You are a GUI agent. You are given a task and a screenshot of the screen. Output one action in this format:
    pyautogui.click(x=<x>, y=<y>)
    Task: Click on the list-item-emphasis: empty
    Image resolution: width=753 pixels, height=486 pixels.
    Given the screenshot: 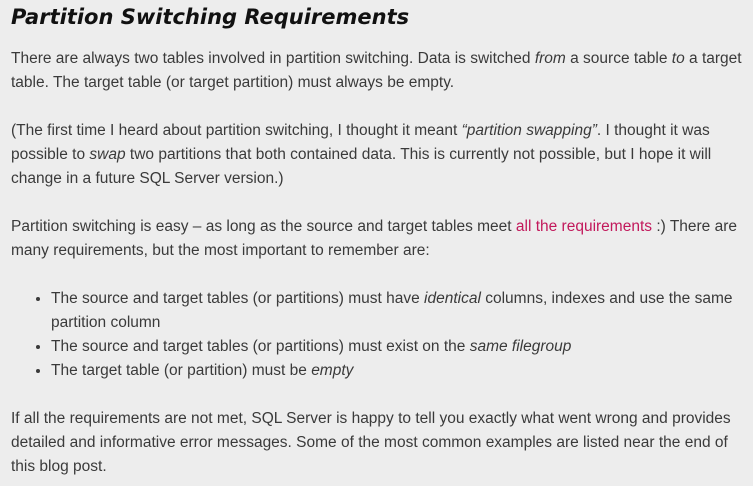 What is the action you would take?
    pyautogui.click(x=332, y=370)
    